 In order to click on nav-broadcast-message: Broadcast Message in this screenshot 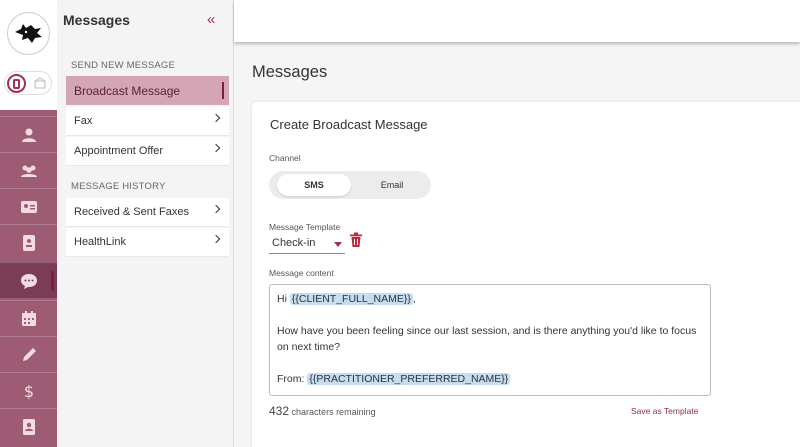, I will do `click(147, 90)`.